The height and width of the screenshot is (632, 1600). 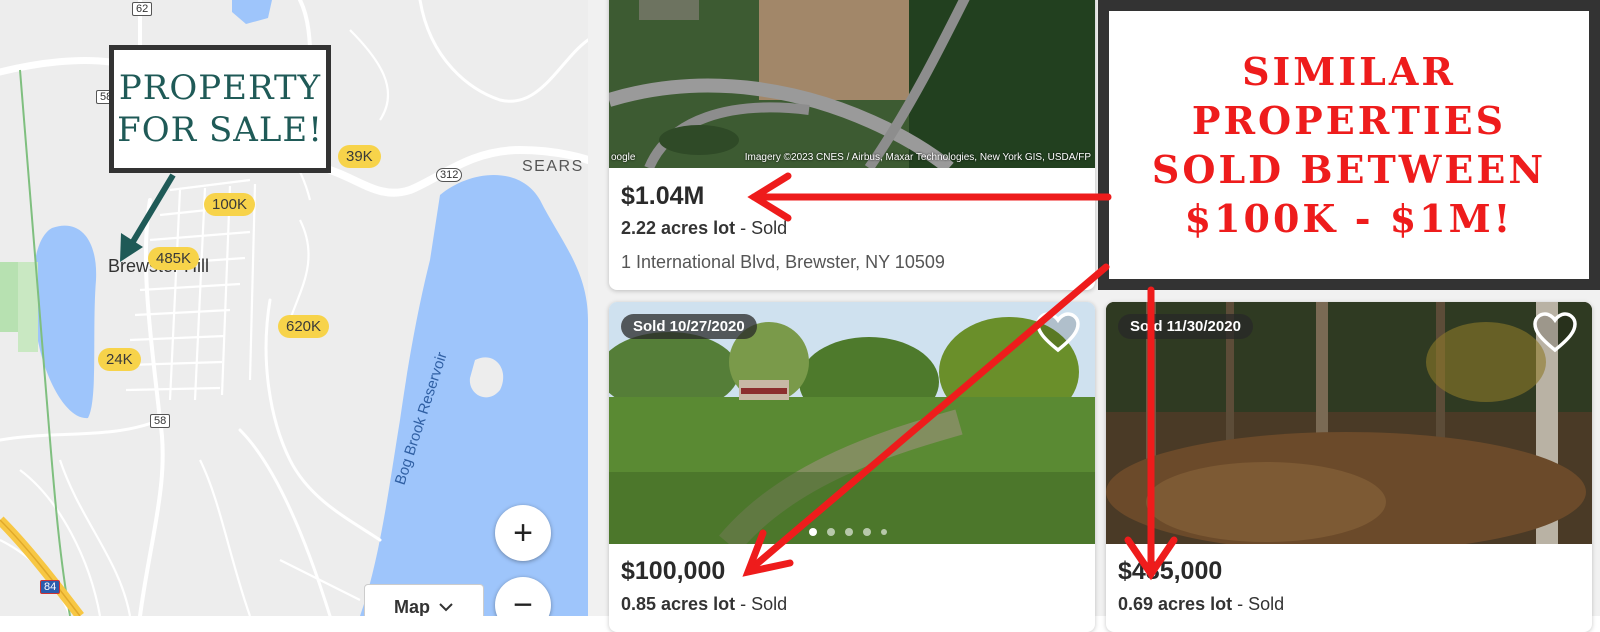 I want to click on carousel-dots, so click(x=848, y=532).